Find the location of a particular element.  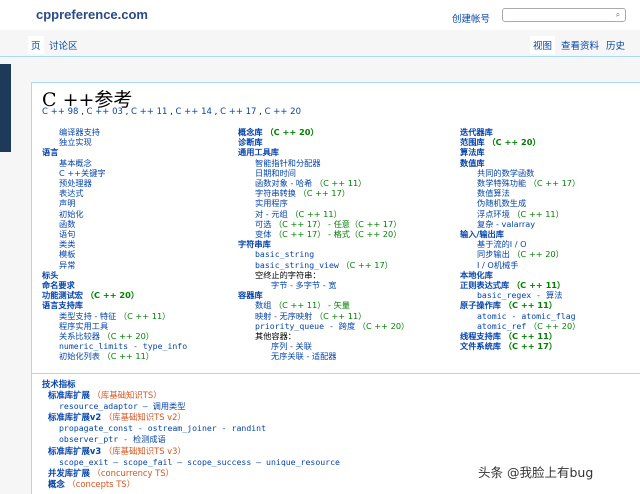

item-link: 数值算法 is located at coordinates (493, 193).